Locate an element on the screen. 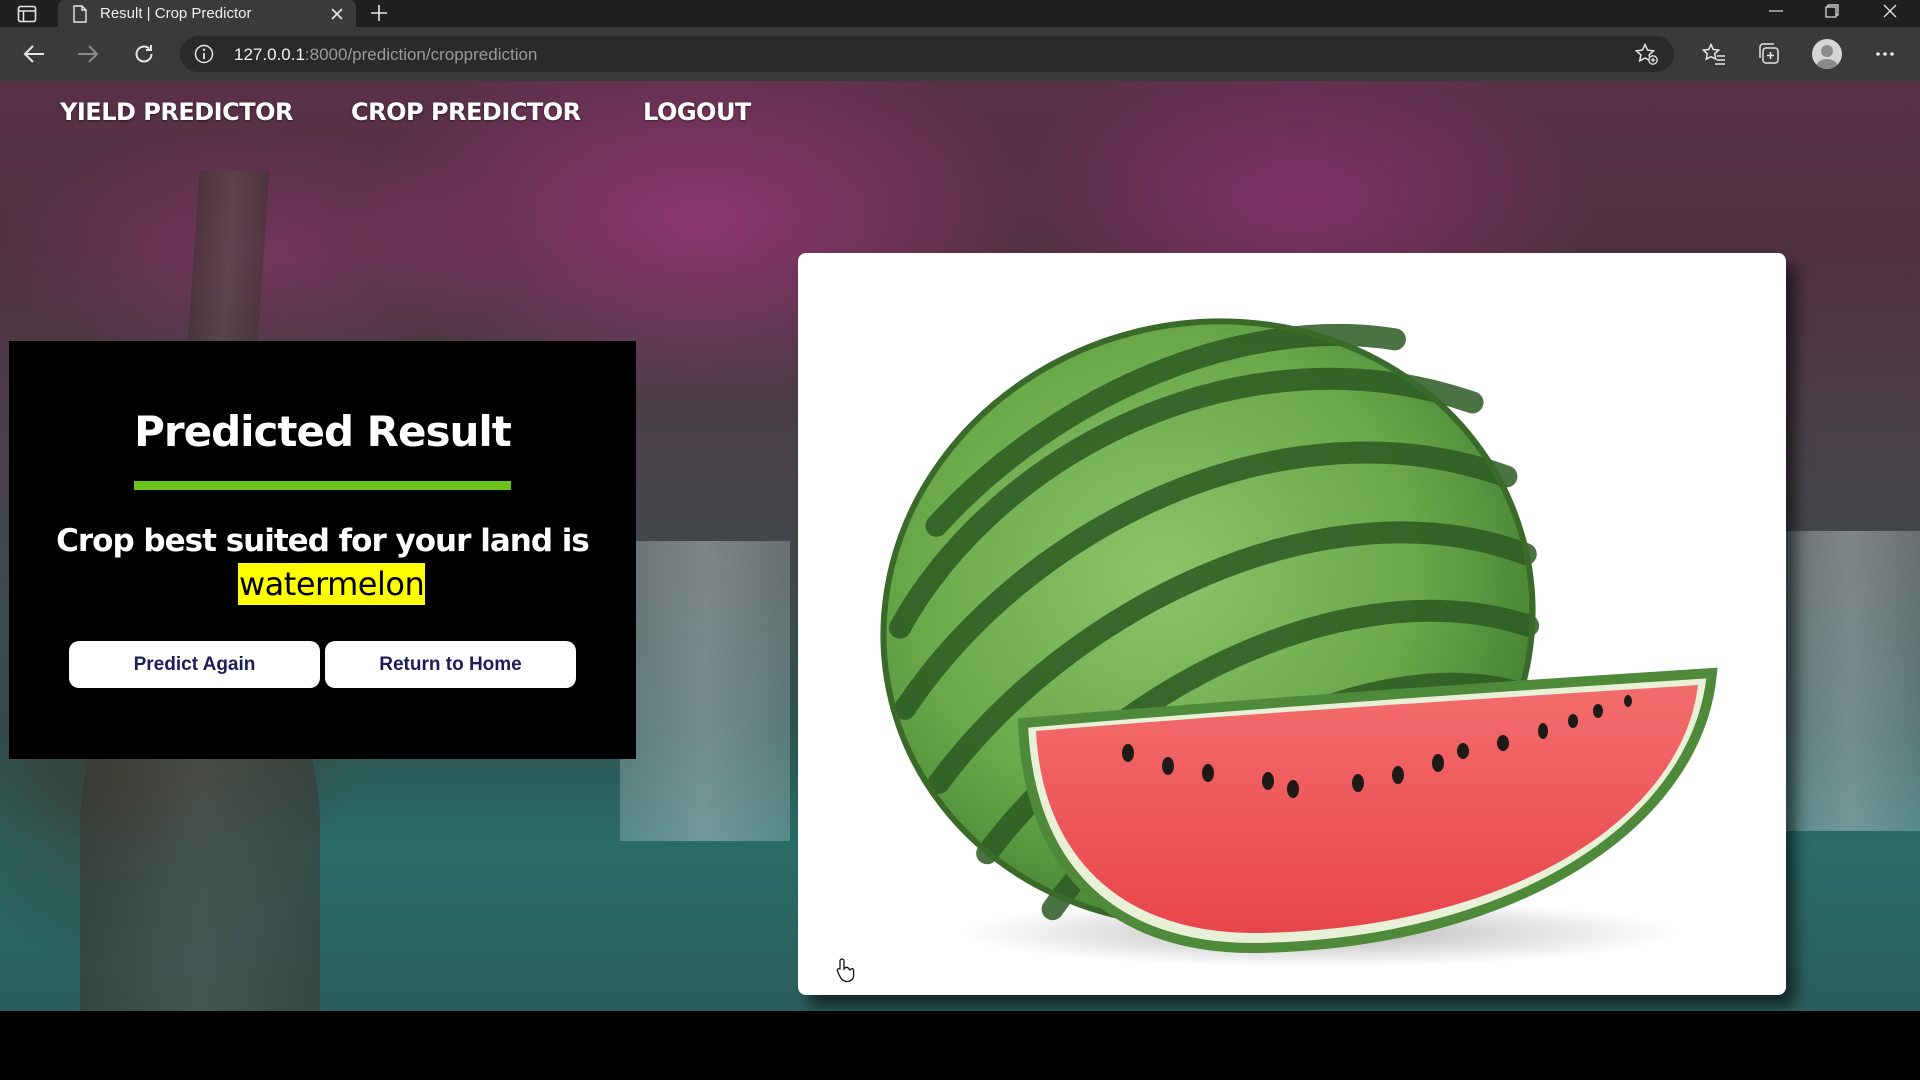 The width and height of the screenshot is (1920, 1080). browser-tab: Result | Crop Predictor is located at coordinates (207, 13).